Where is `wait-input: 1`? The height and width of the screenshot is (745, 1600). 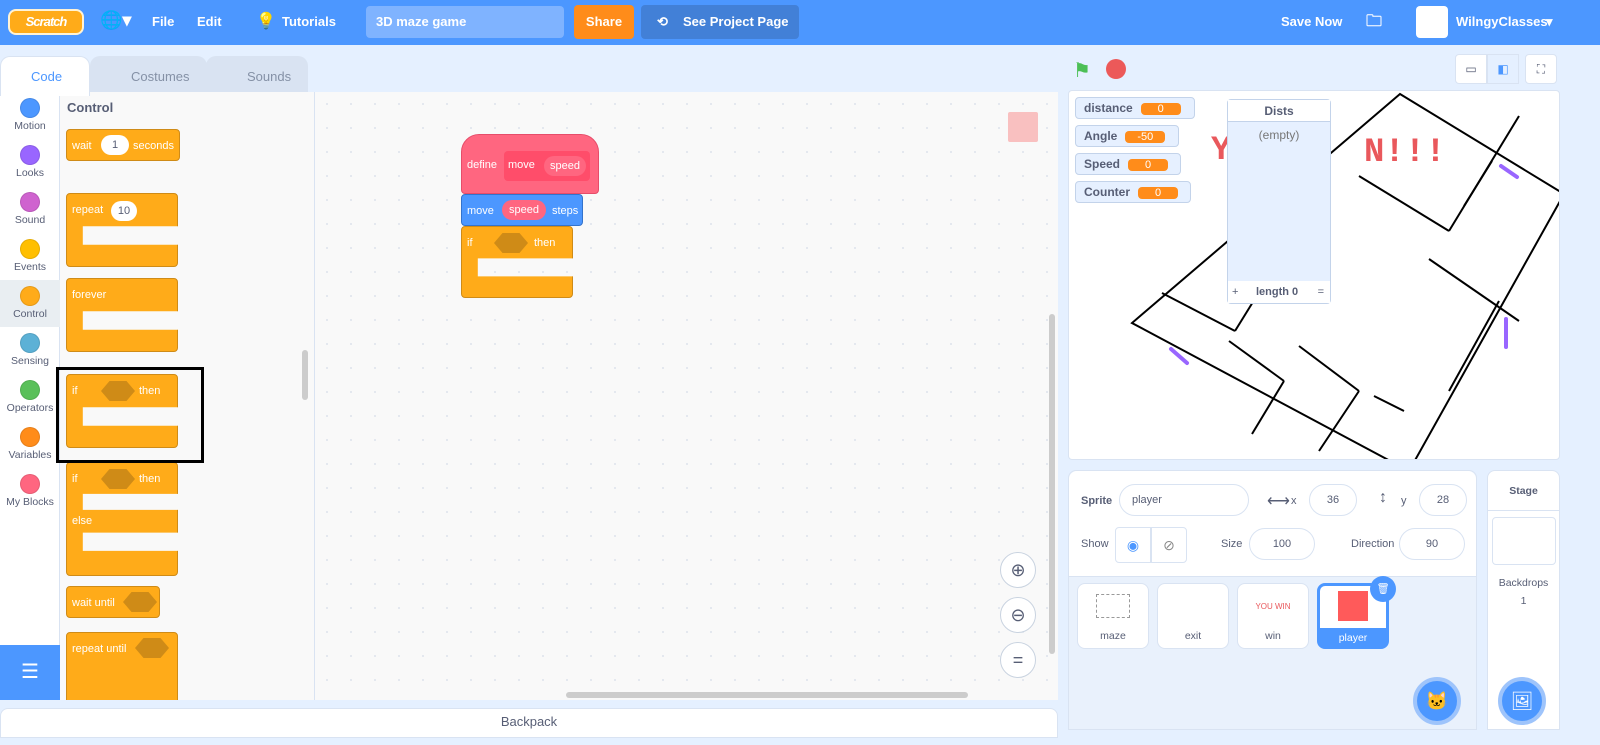
wait-input: 1 is located at coordinates (115, 145).